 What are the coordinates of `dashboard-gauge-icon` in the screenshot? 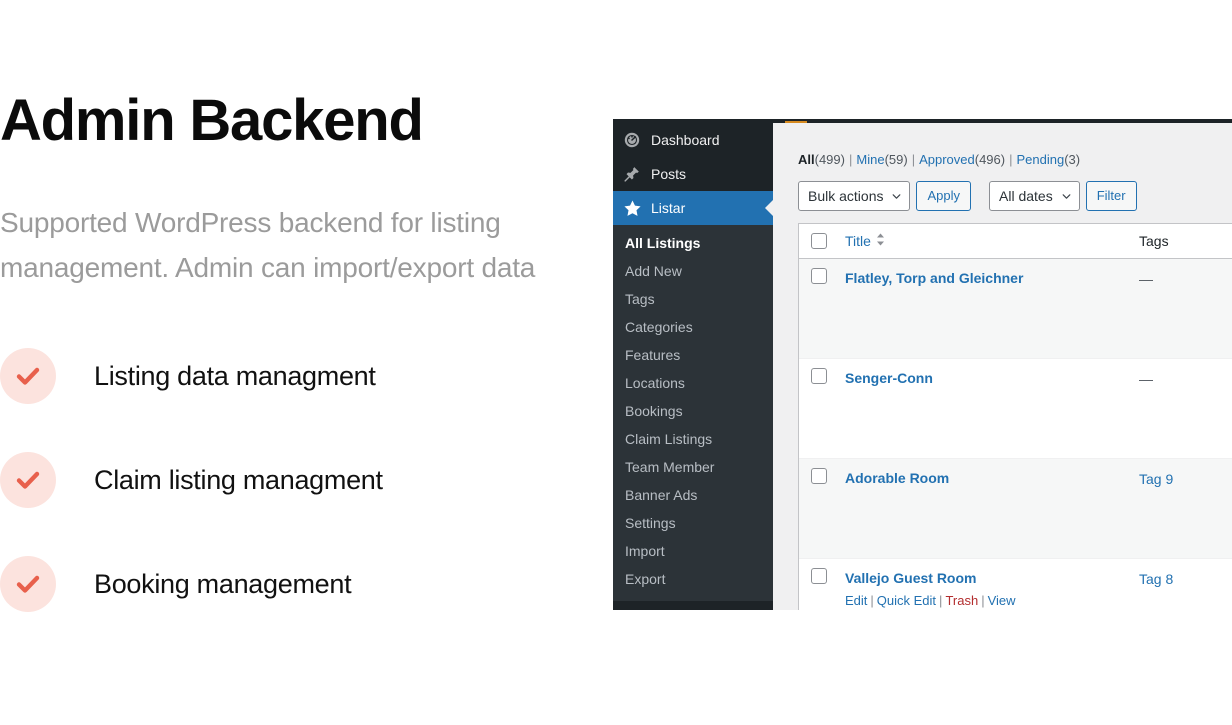 It's located at (632, 140).